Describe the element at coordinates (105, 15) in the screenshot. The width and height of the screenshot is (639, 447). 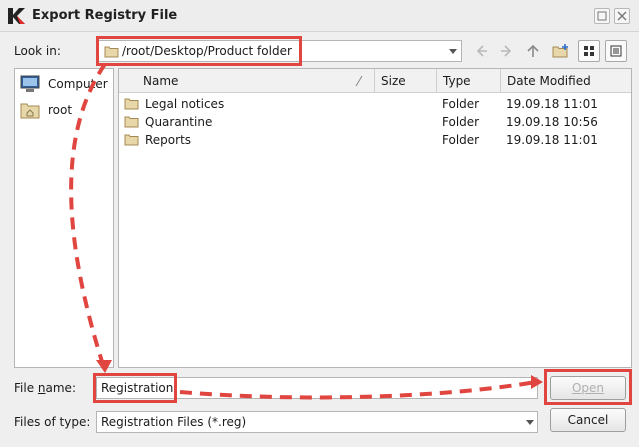
I see `window-title: Export Registry File` at that location.